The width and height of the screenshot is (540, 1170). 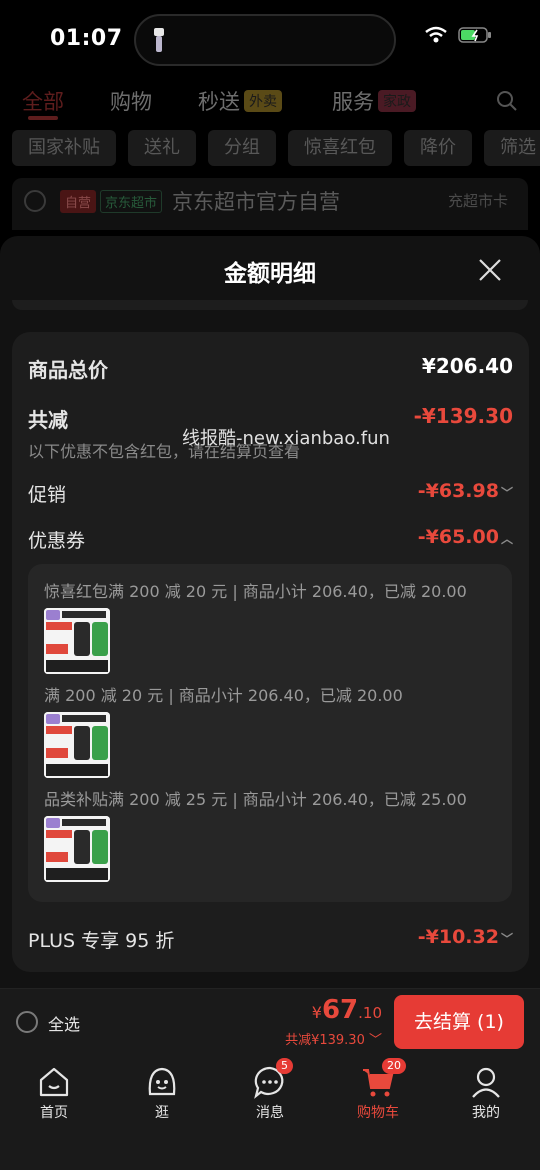 What do you see at coordinates (270, 305) in the screenshot?
I see `divider` at bounding box center [270, 305].